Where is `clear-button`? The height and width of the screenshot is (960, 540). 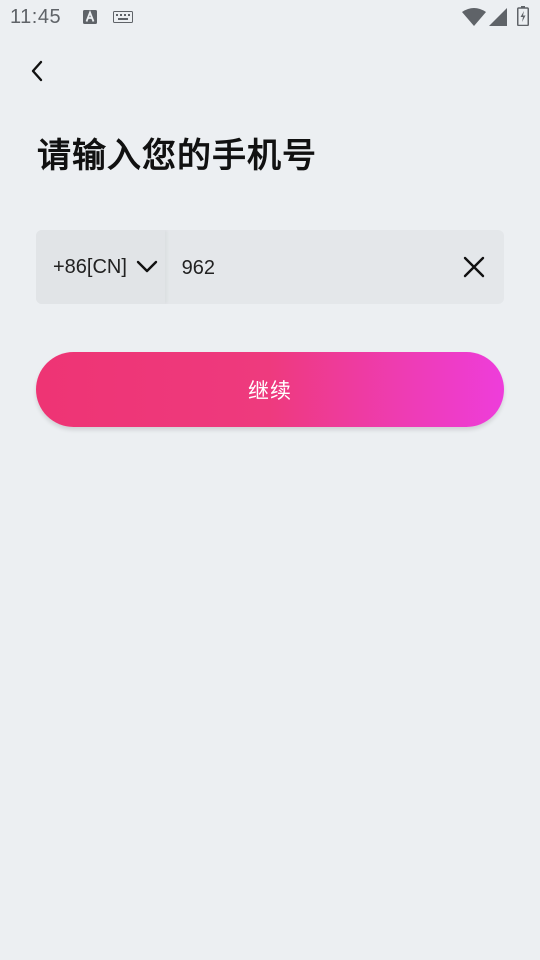 clear-button is located at coordinates (474, 267).